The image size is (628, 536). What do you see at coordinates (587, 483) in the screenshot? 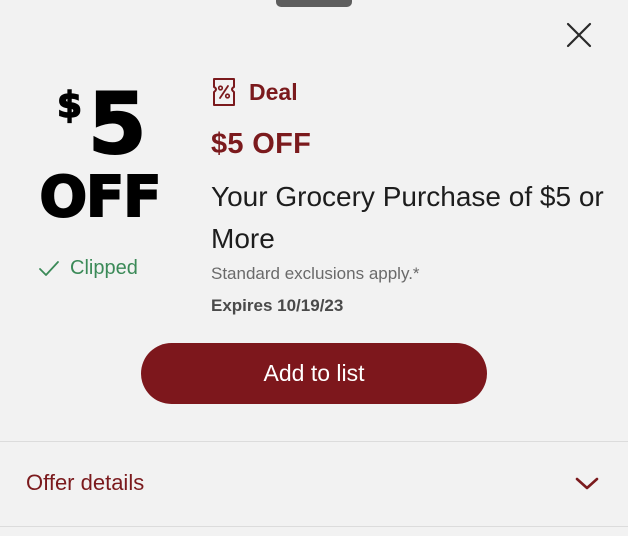
I see `chevron-down-icon` at bounding box center [587, 483].